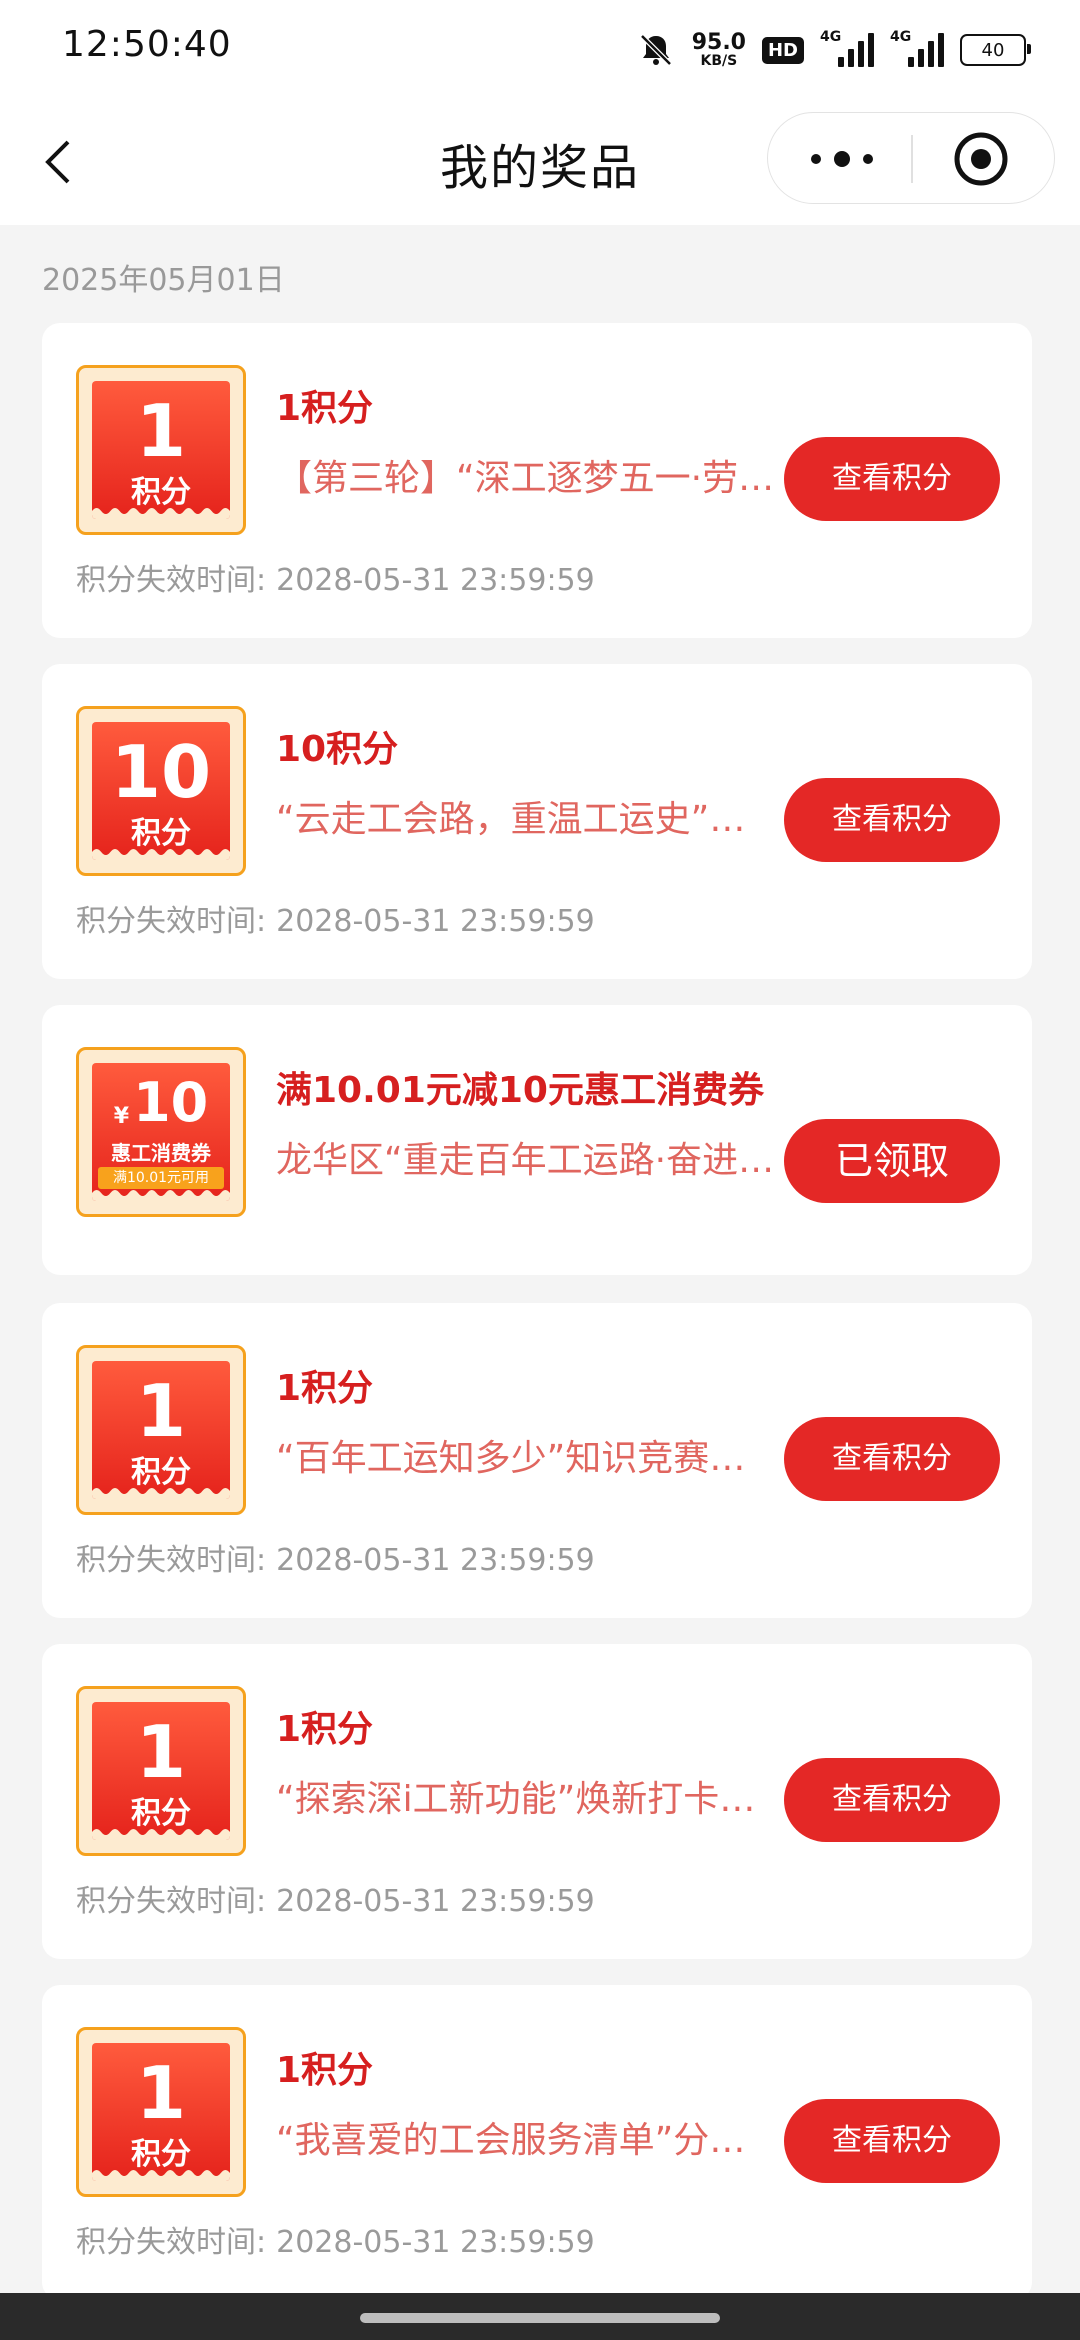 Image resolution: width=1080 pixels, height=2340 pixels. Describe the element at coordinates (526, 1458) in the screenshot. I see `prize-desc: “百年工运知多少”知识竞赛活动` at that location.